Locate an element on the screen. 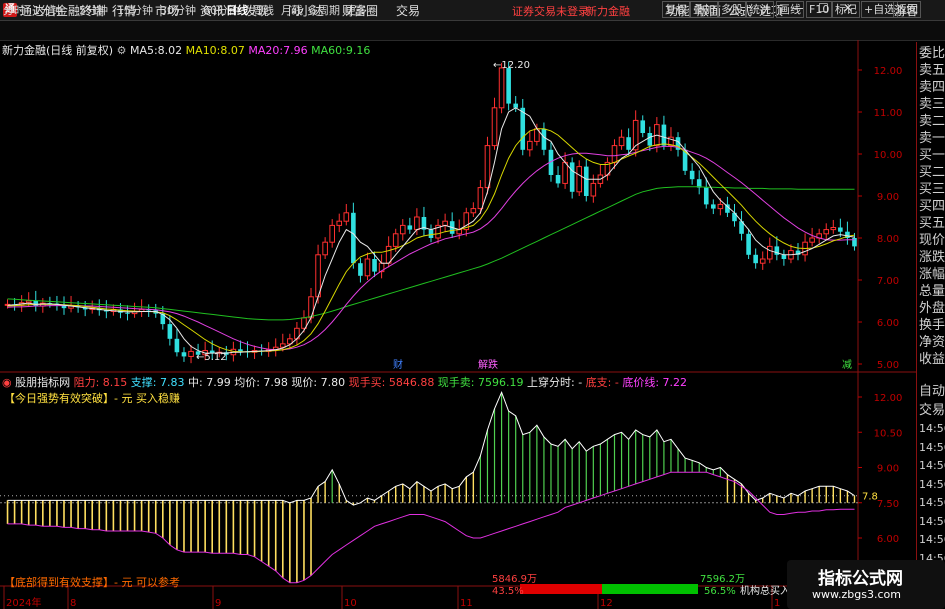  date-label: 12 is located at coordinates (606, 603).